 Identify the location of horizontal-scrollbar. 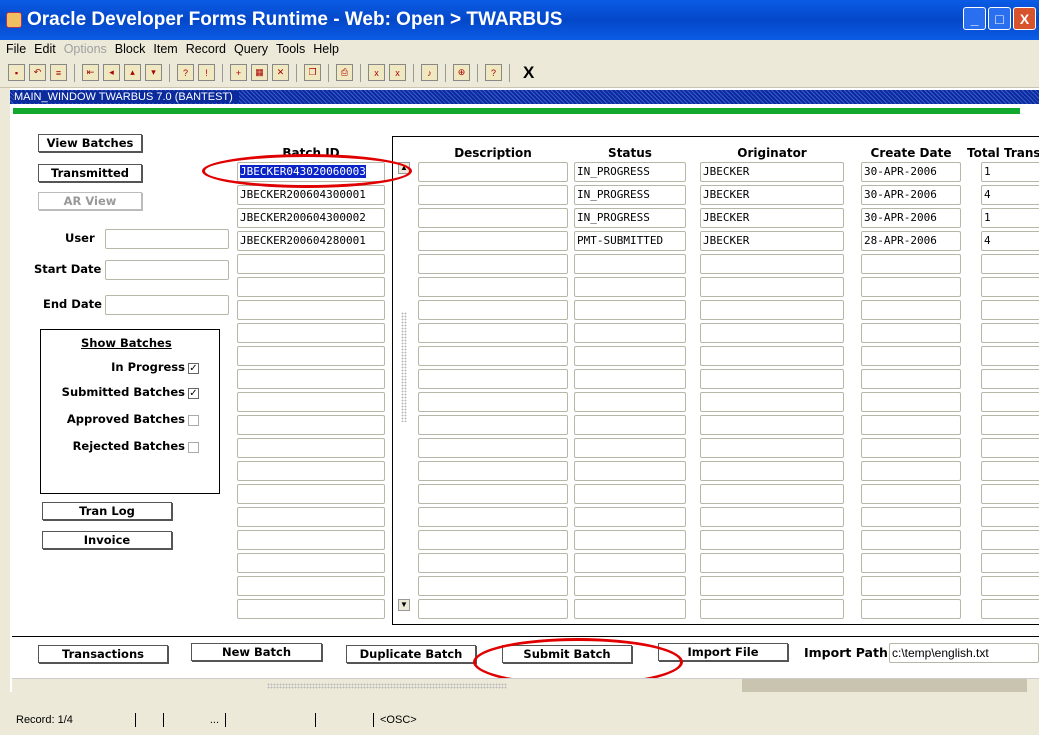
(525, 685).